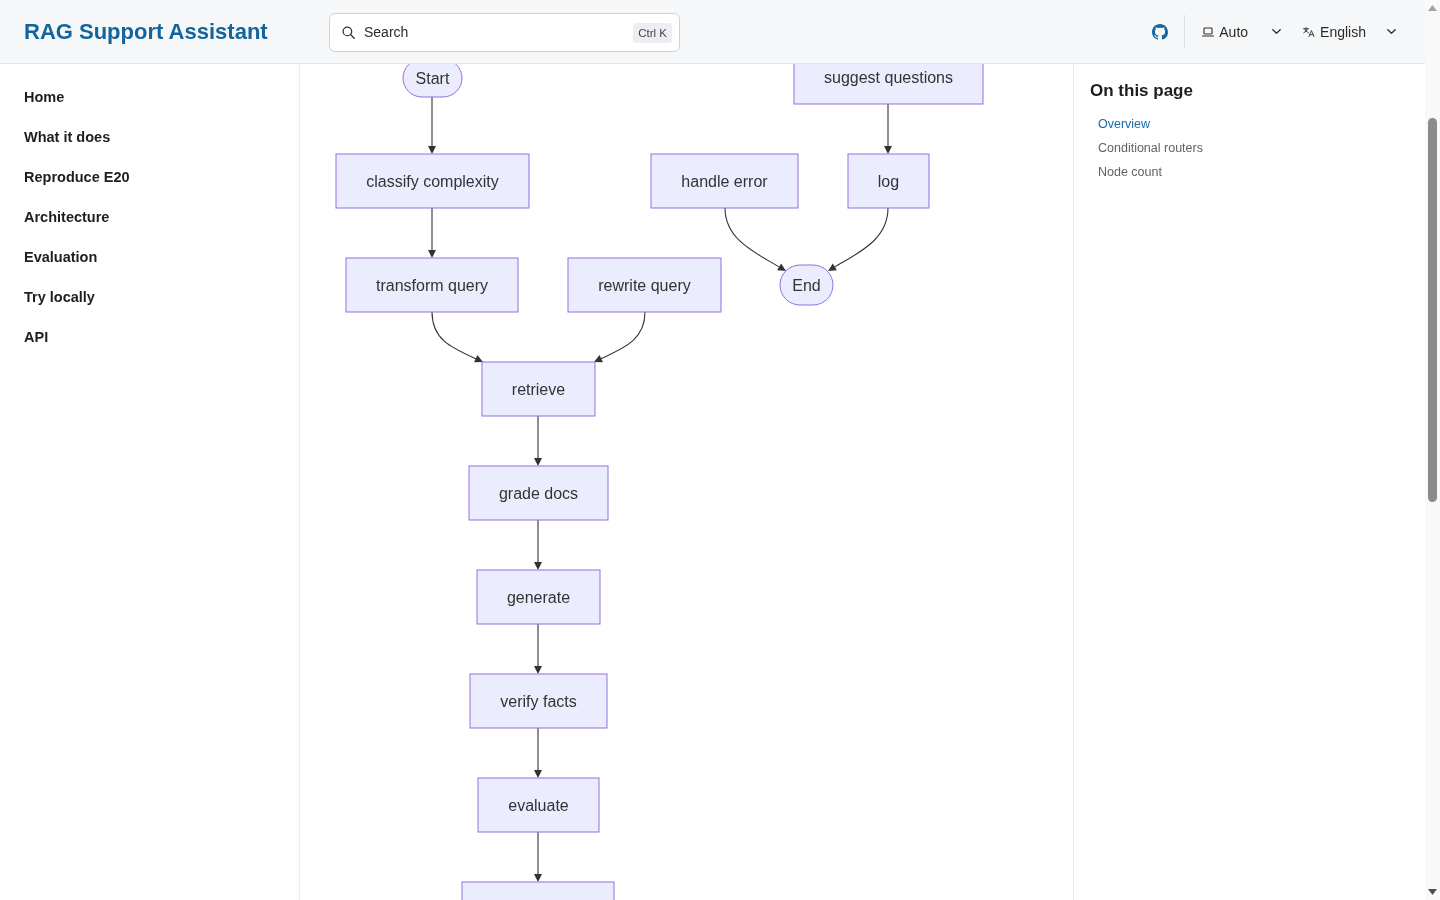 The width and height of the screenshot is (1440, 900). I want to click on search-icon, so click(348, 32).